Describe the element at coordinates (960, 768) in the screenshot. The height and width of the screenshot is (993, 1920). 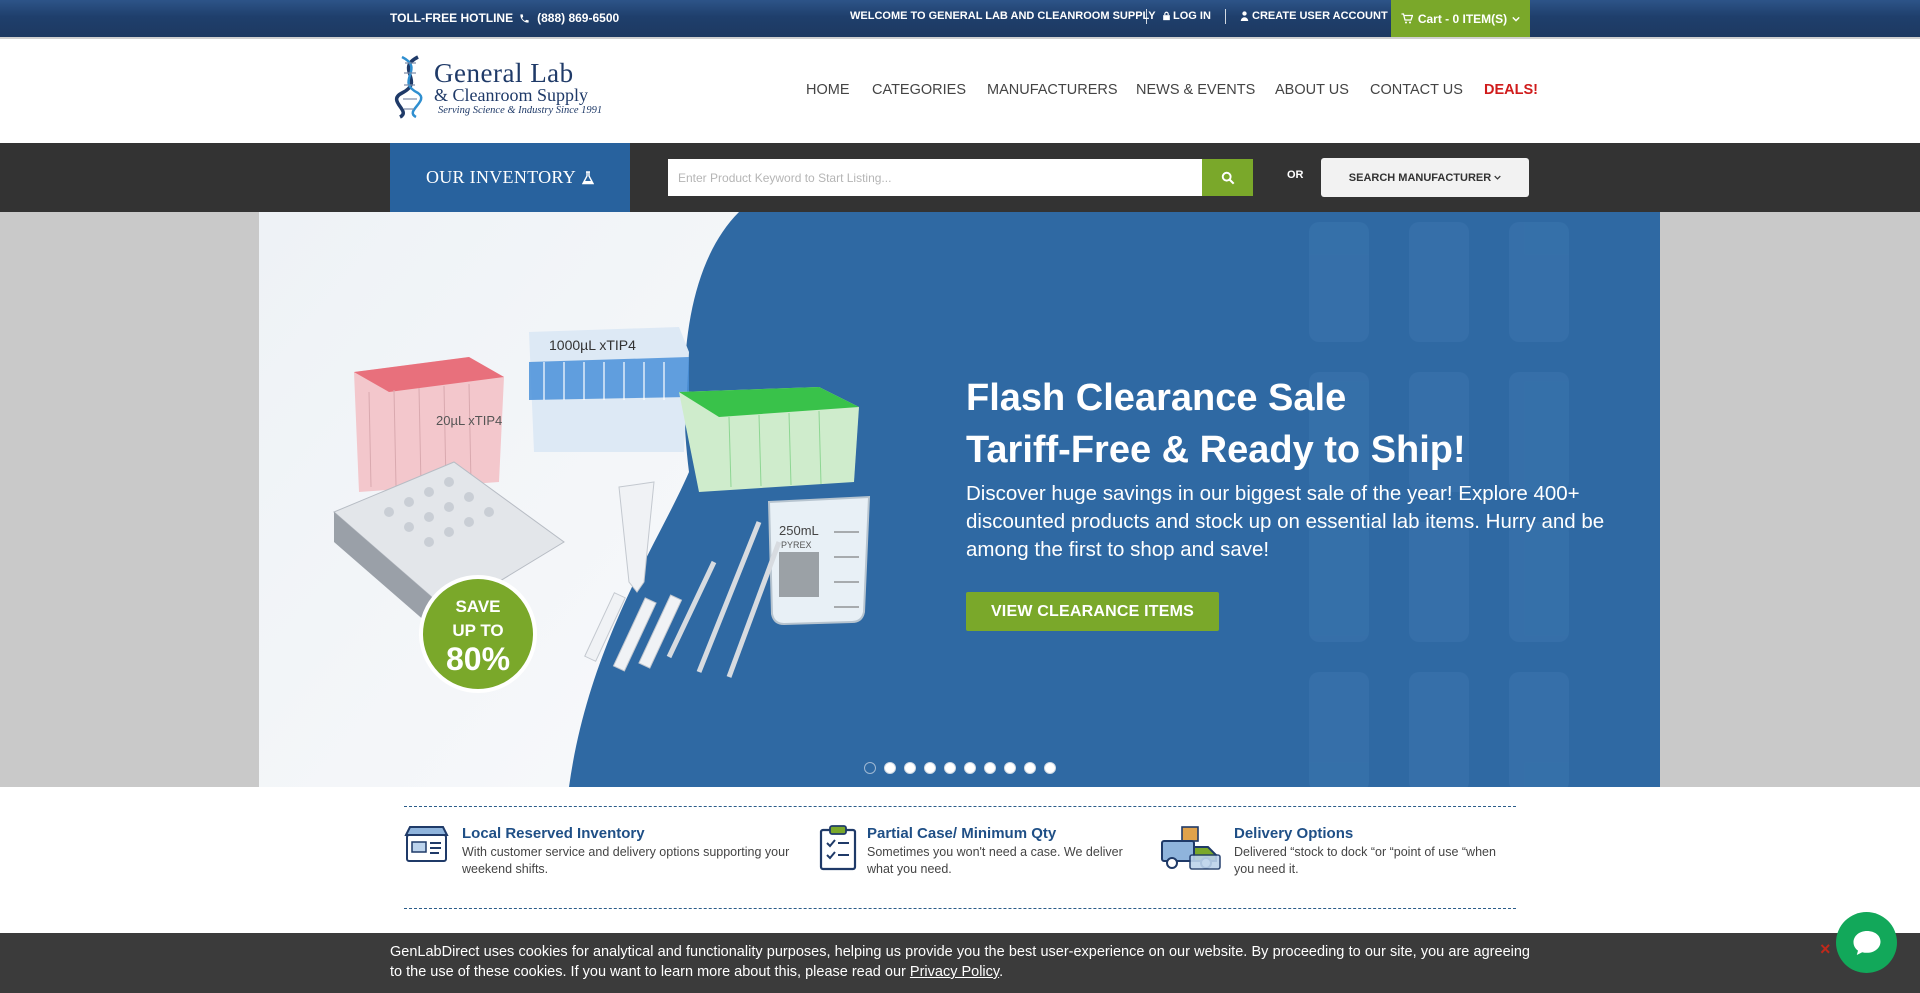
I see `slider-dots` at that location.